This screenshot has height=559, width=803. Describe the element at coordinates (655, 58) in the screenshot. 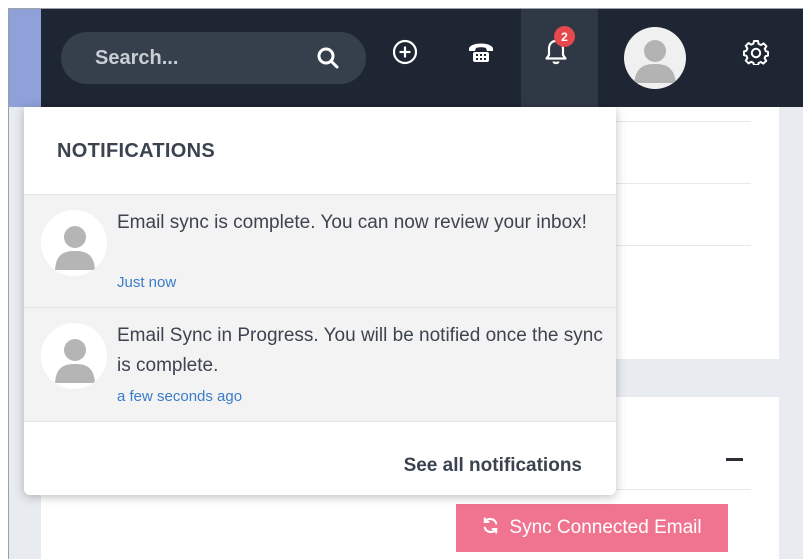

I see `user-avatar` at that location.